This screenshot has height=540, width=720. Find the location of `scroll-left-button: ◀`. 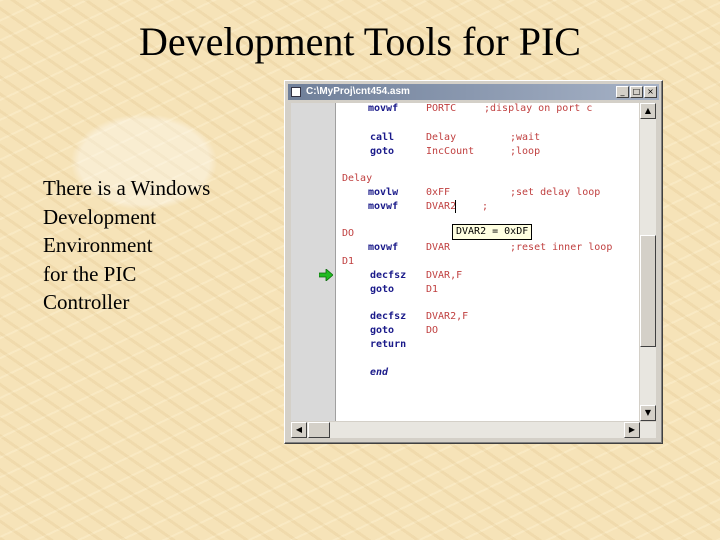

scroll-left-button: ◀ is located at coordinates (299, 430).